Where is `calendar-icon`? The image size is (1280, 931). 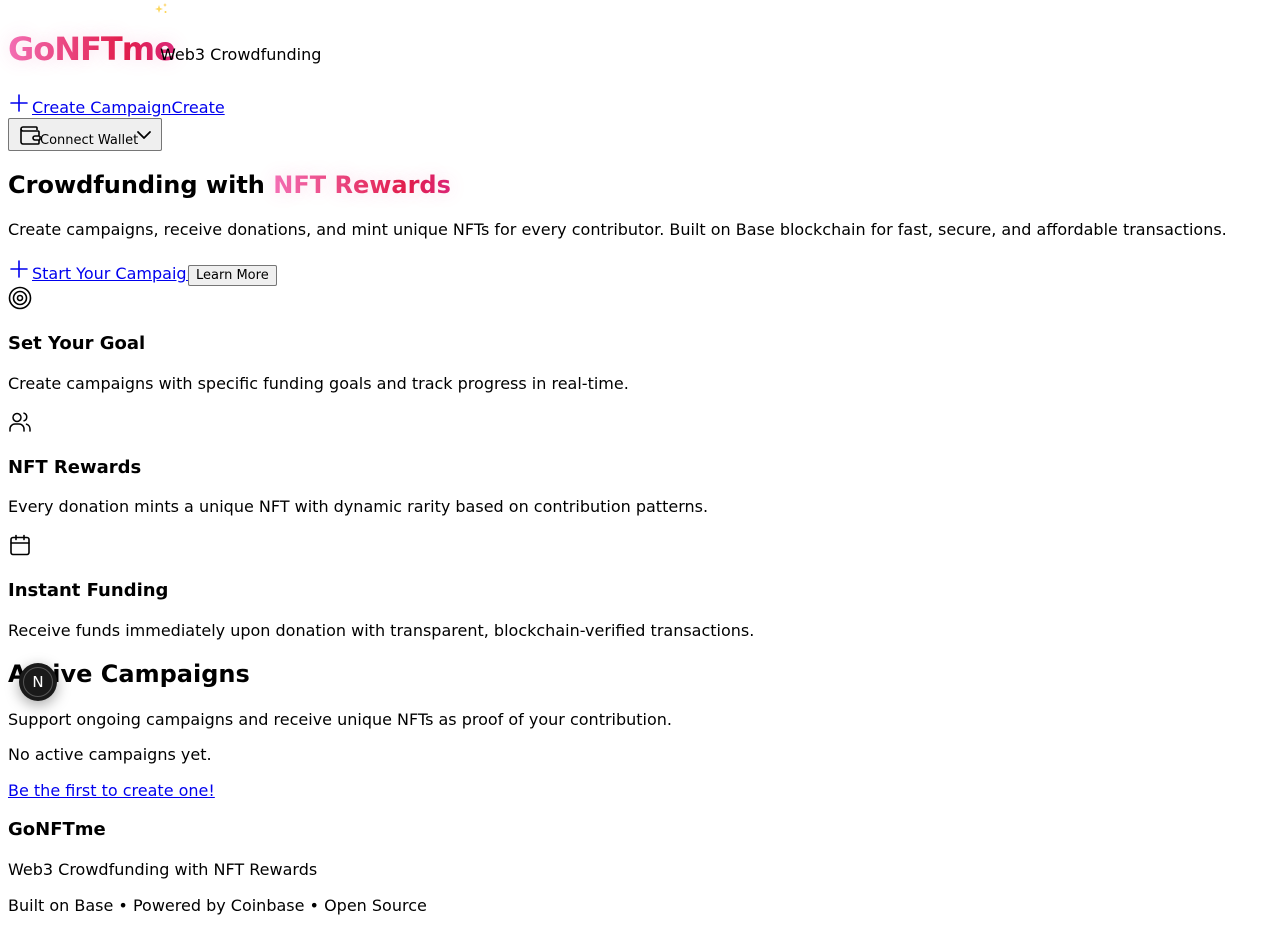 calendar-icon is located at coordinates (20, 547).